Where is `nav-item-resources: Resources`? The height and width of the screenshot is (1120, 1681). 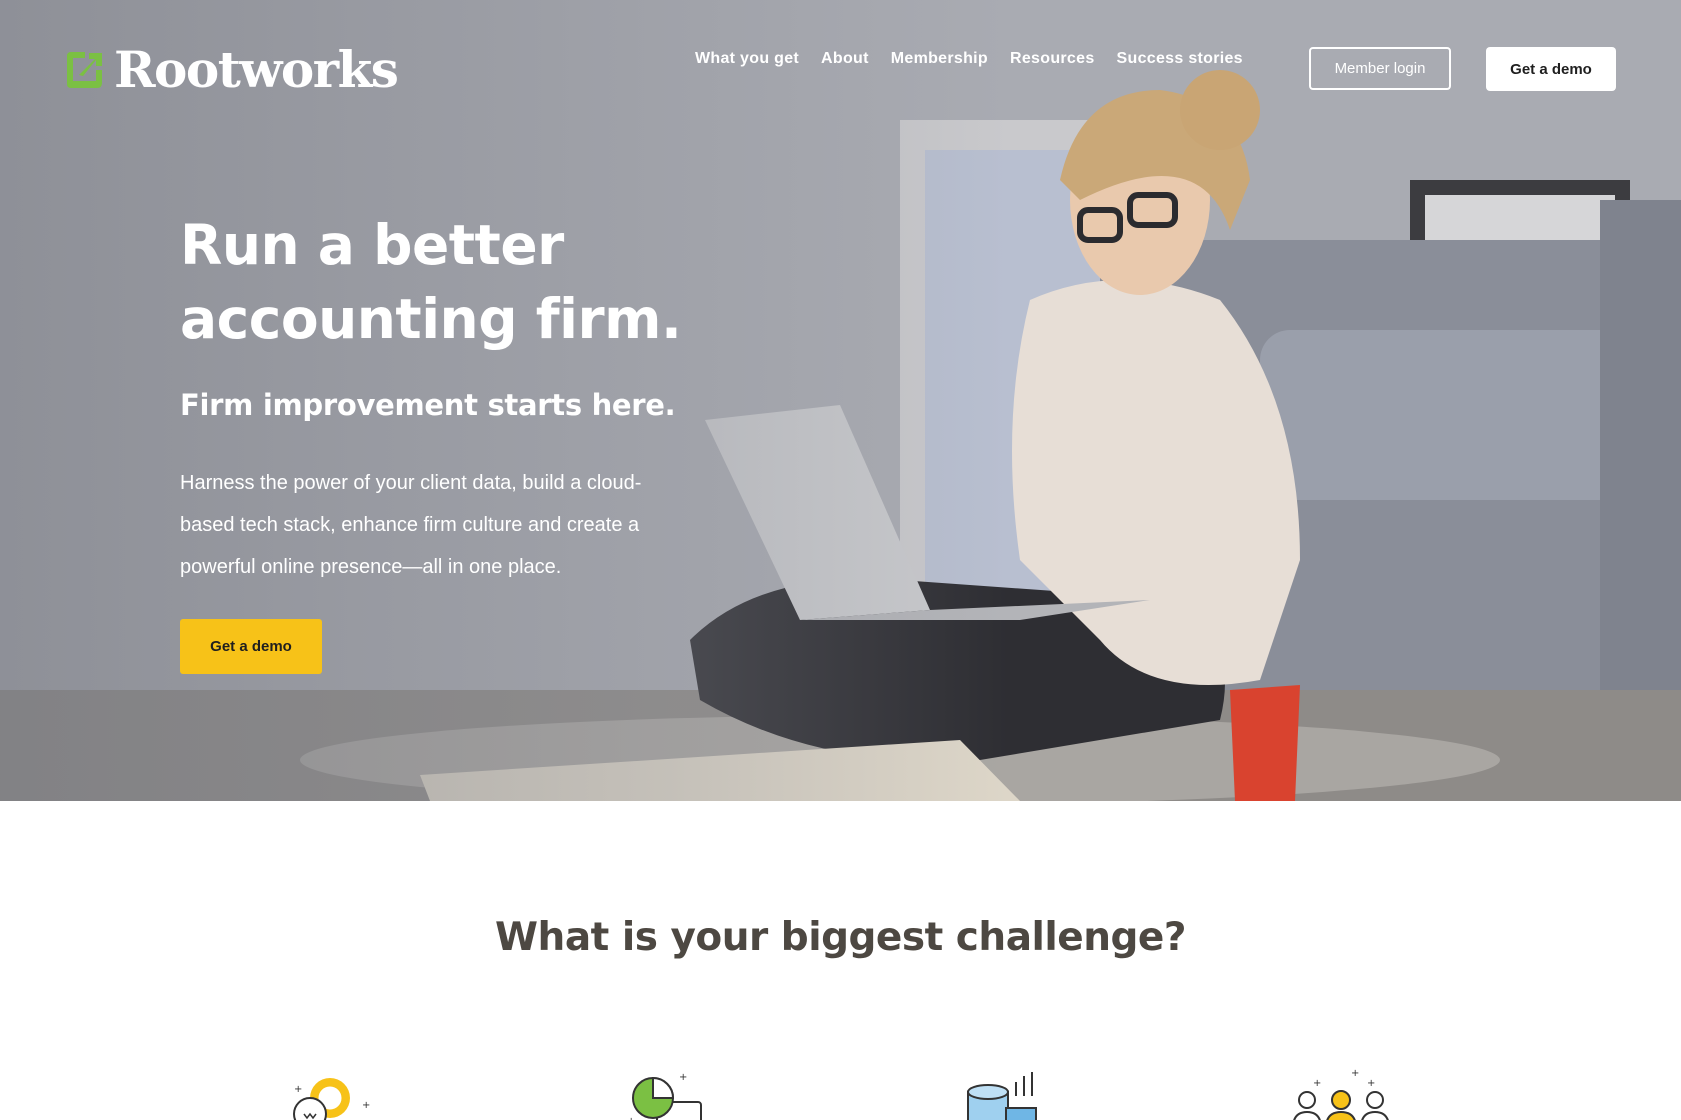 nav-item-resources: Resources is located at coordinates (1052, 59).